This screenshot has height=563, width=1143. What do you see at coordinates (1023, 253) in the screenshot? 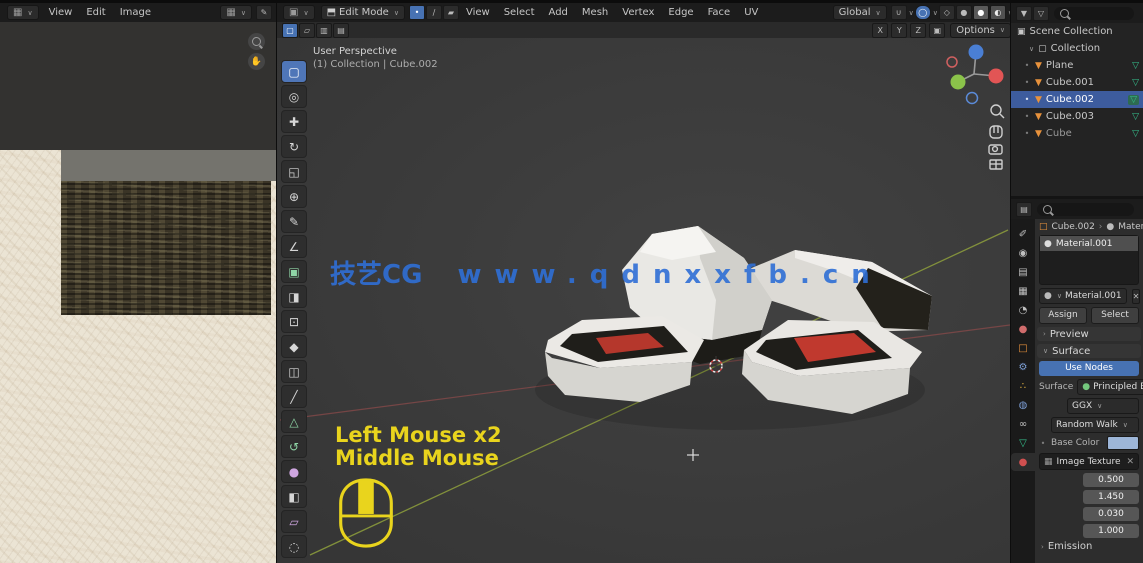
I see `tab-render: ◉` at bounding box center [1023, 253].